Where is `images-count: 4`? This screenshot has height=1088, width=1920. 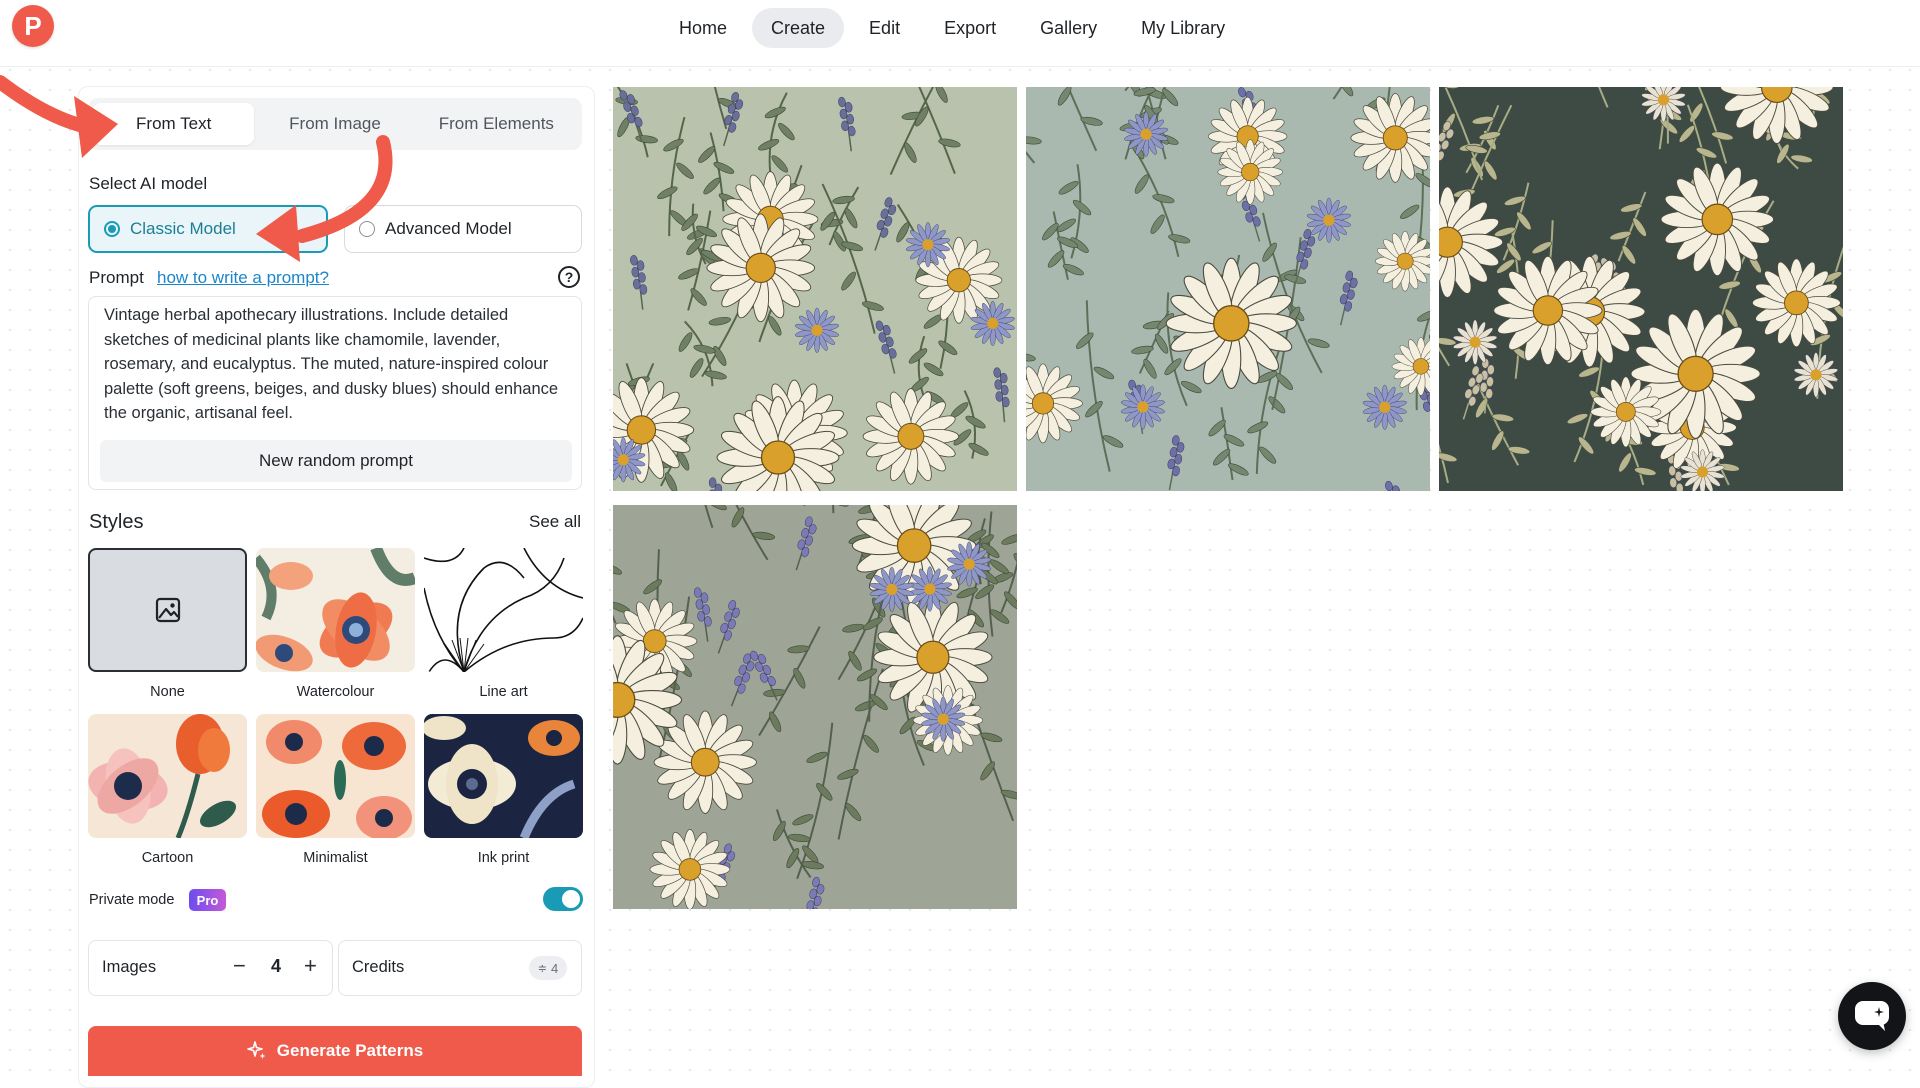 images-count: 4 is located at coordinates (276, 966).